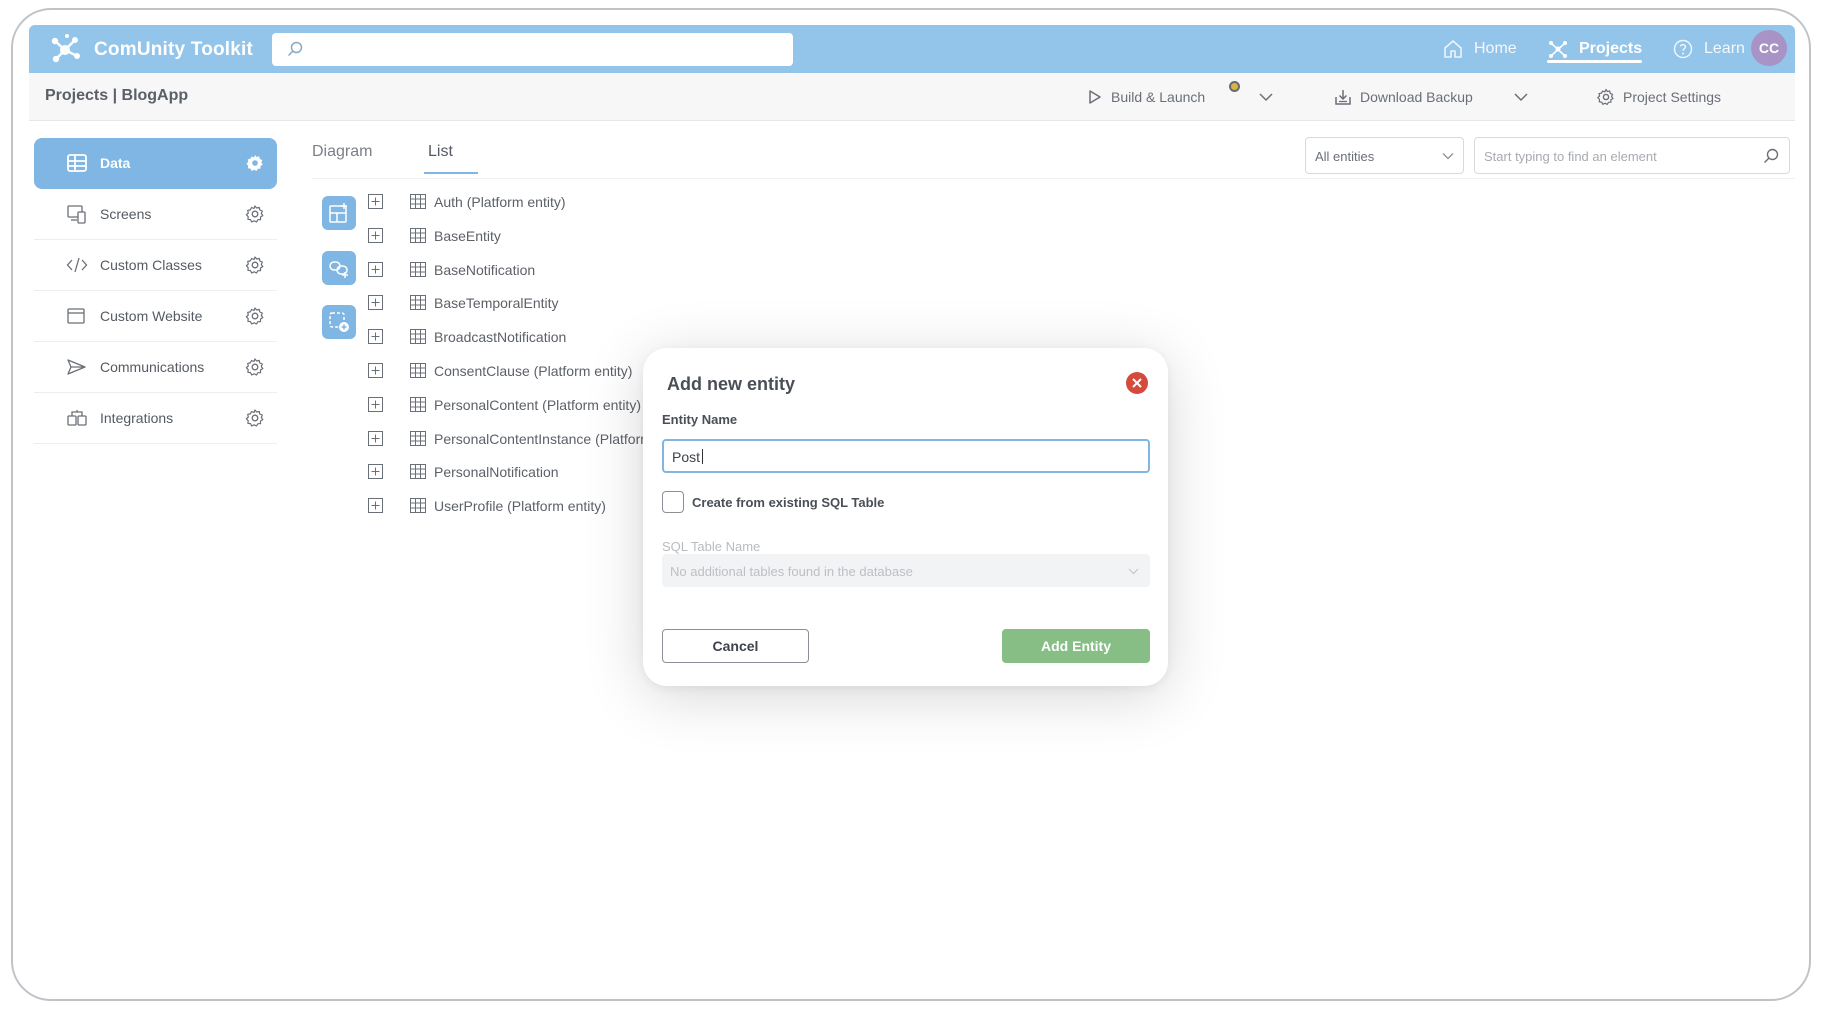 This screenshot has width=1822, height=1016. What do you see at coordinates (152, 367) in the screenshot?
I see `sidebar-item-label: Communications` at bounding box center [152, 367].